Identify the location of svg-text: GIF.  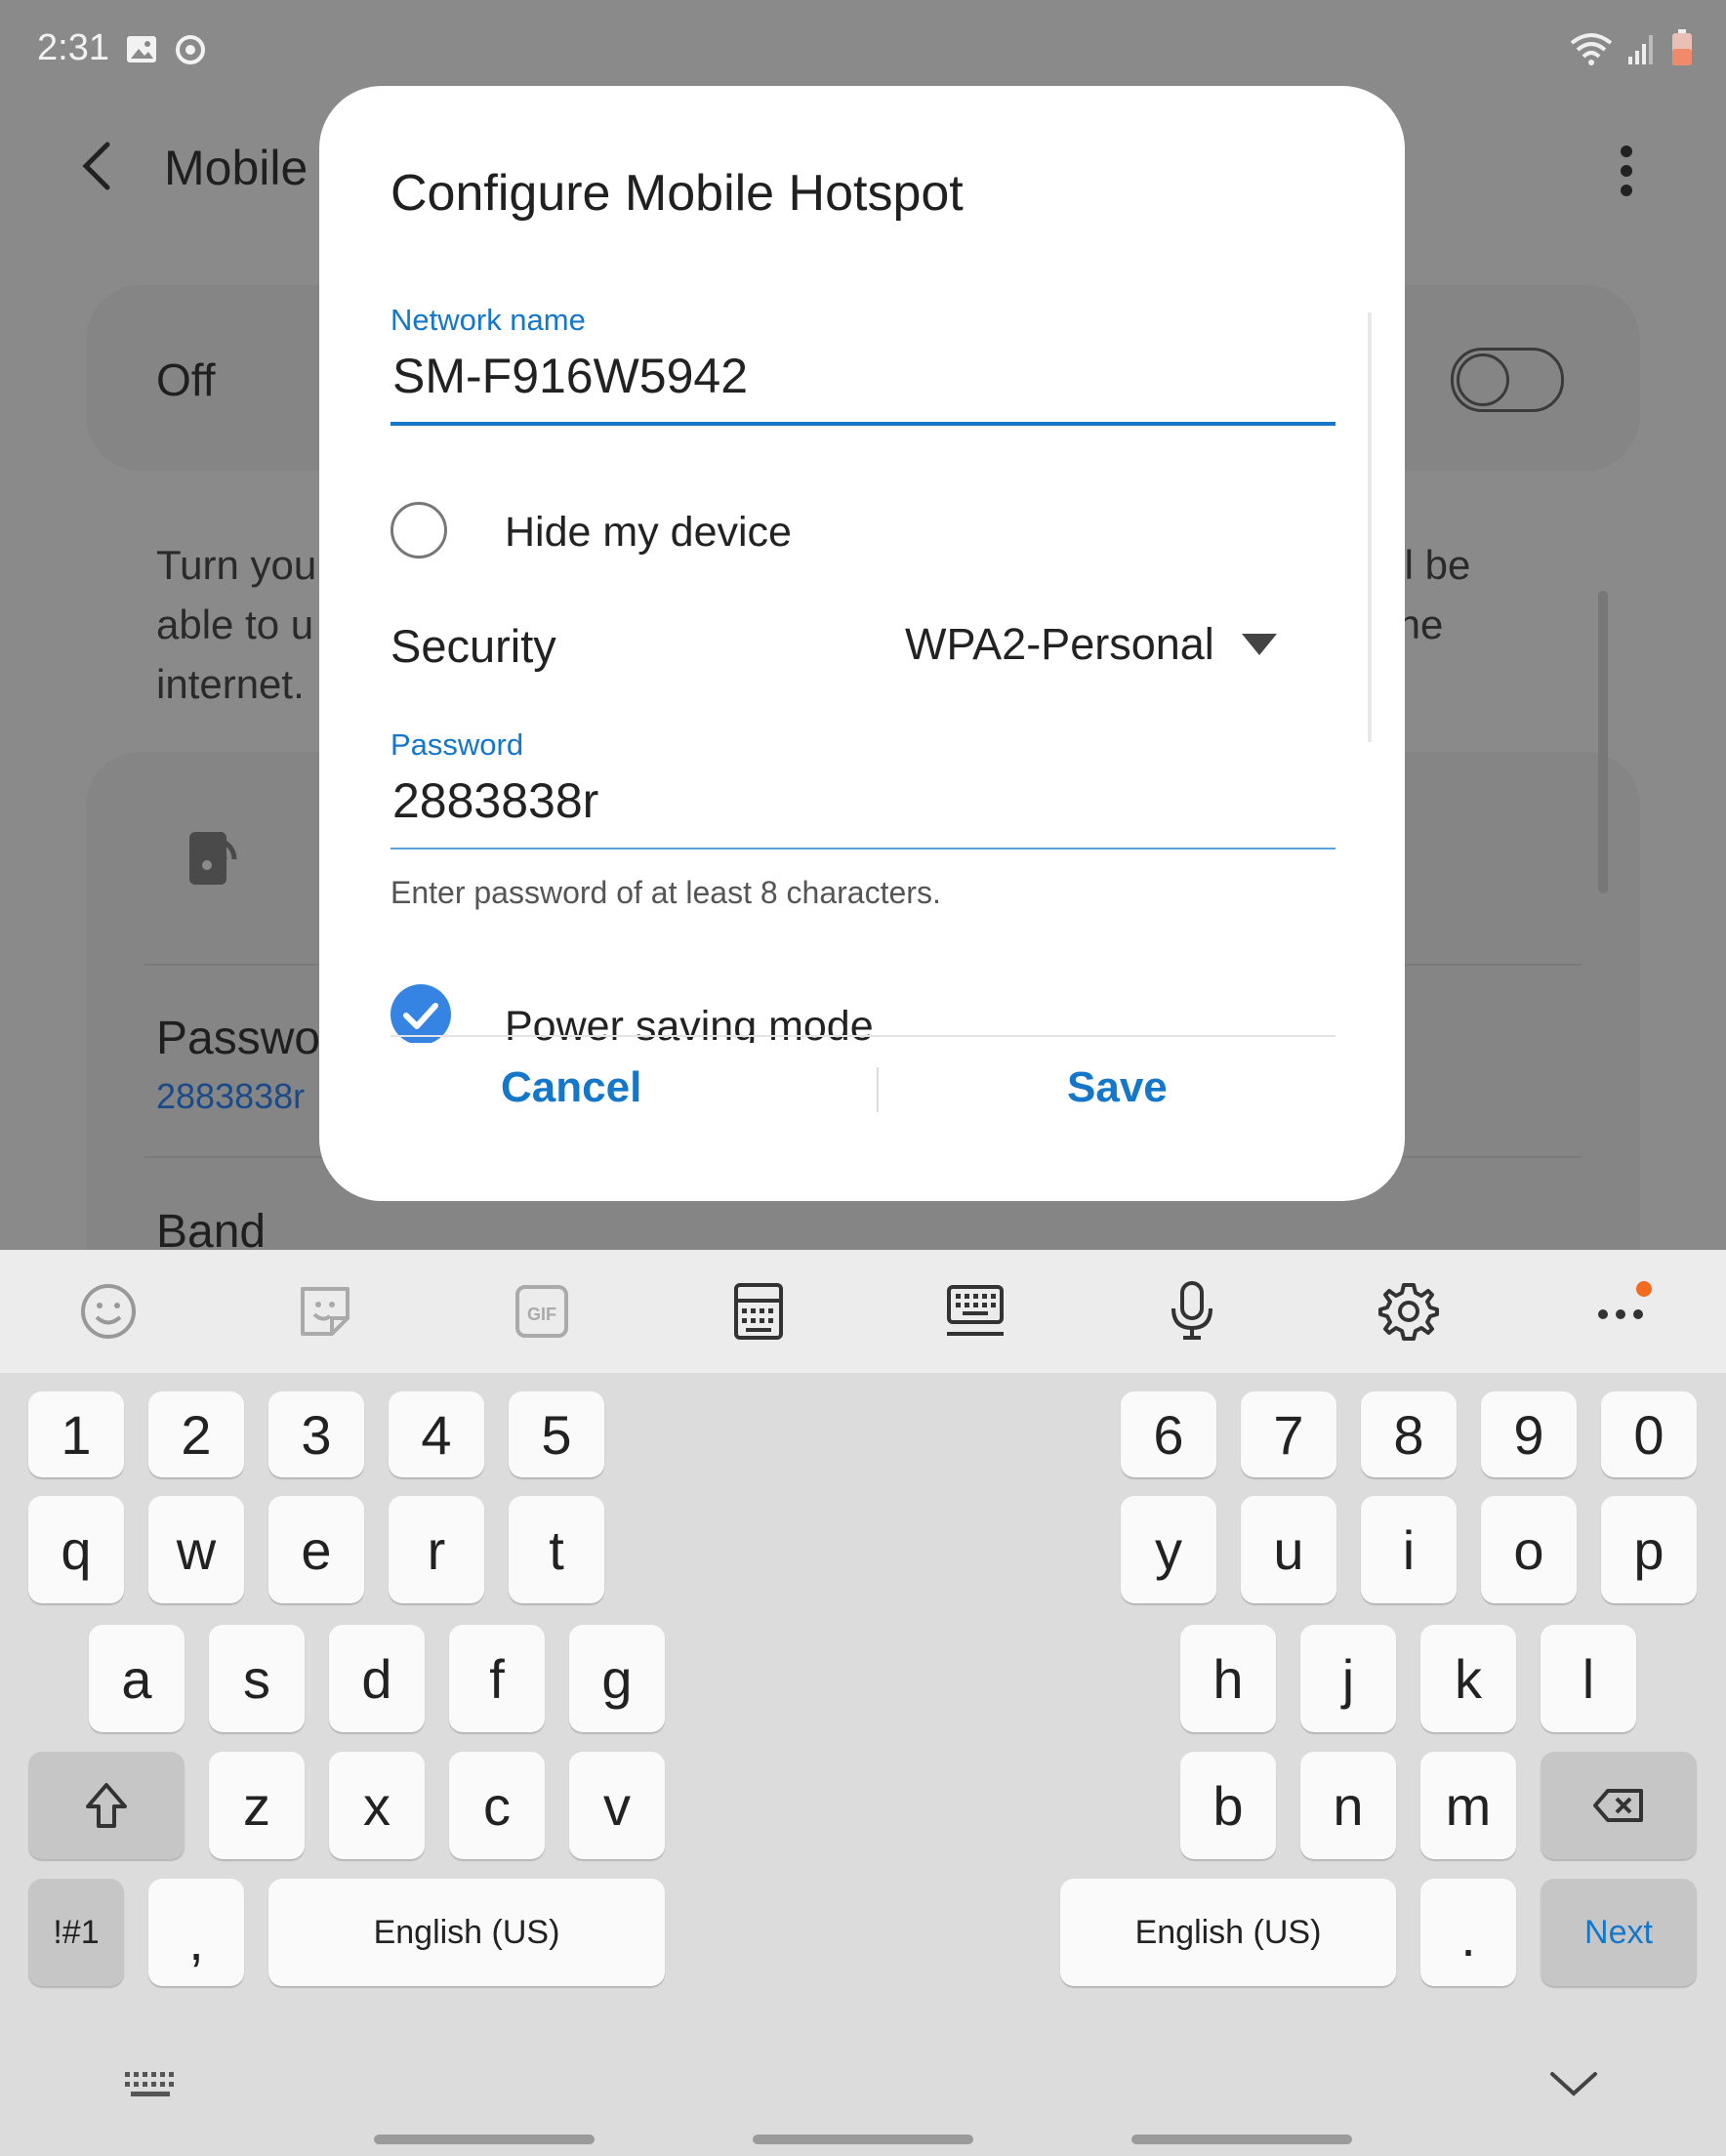
(541, 1315).